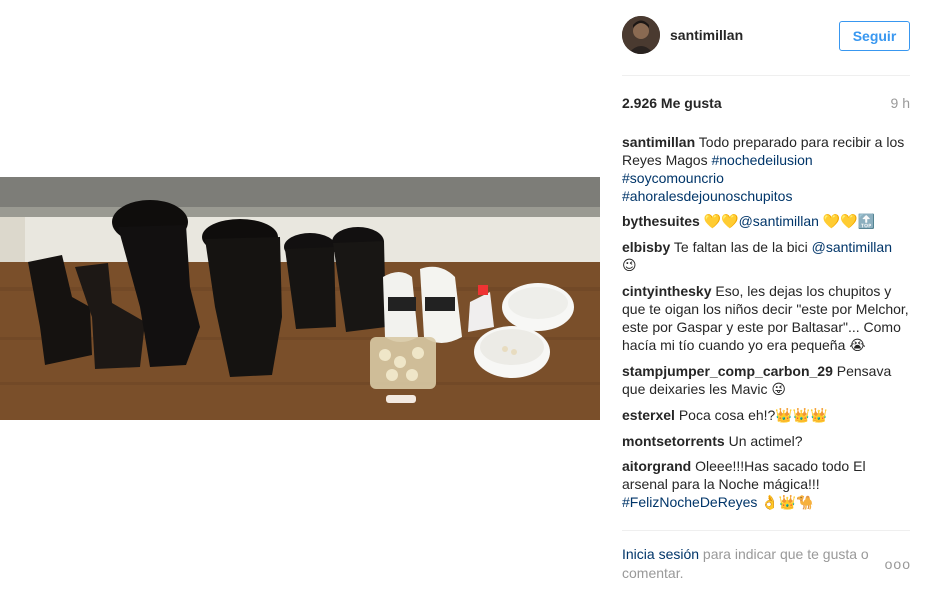  What do you see at coordinates (629, 266) in the screenshot?
I see `wink-emoji: 😉` at bounding box center [629, 266].